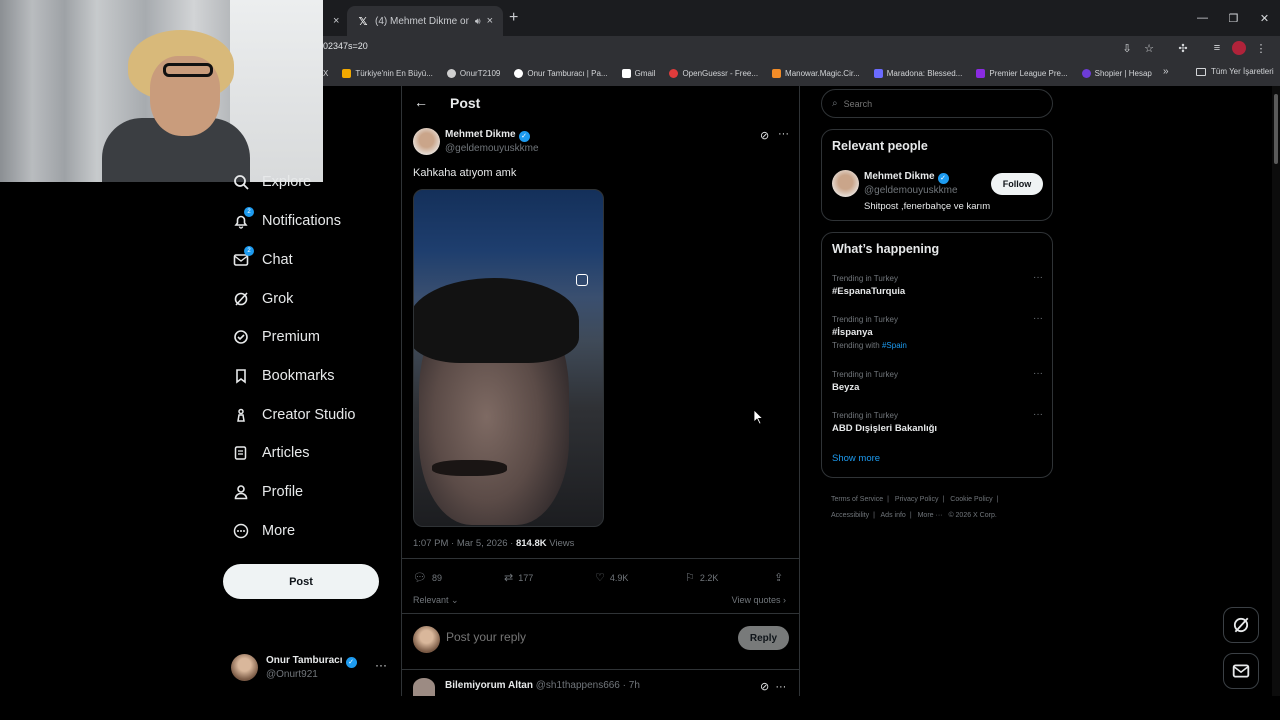  I want to click on cookie-link: Cookie Policy, so click(971, 499).